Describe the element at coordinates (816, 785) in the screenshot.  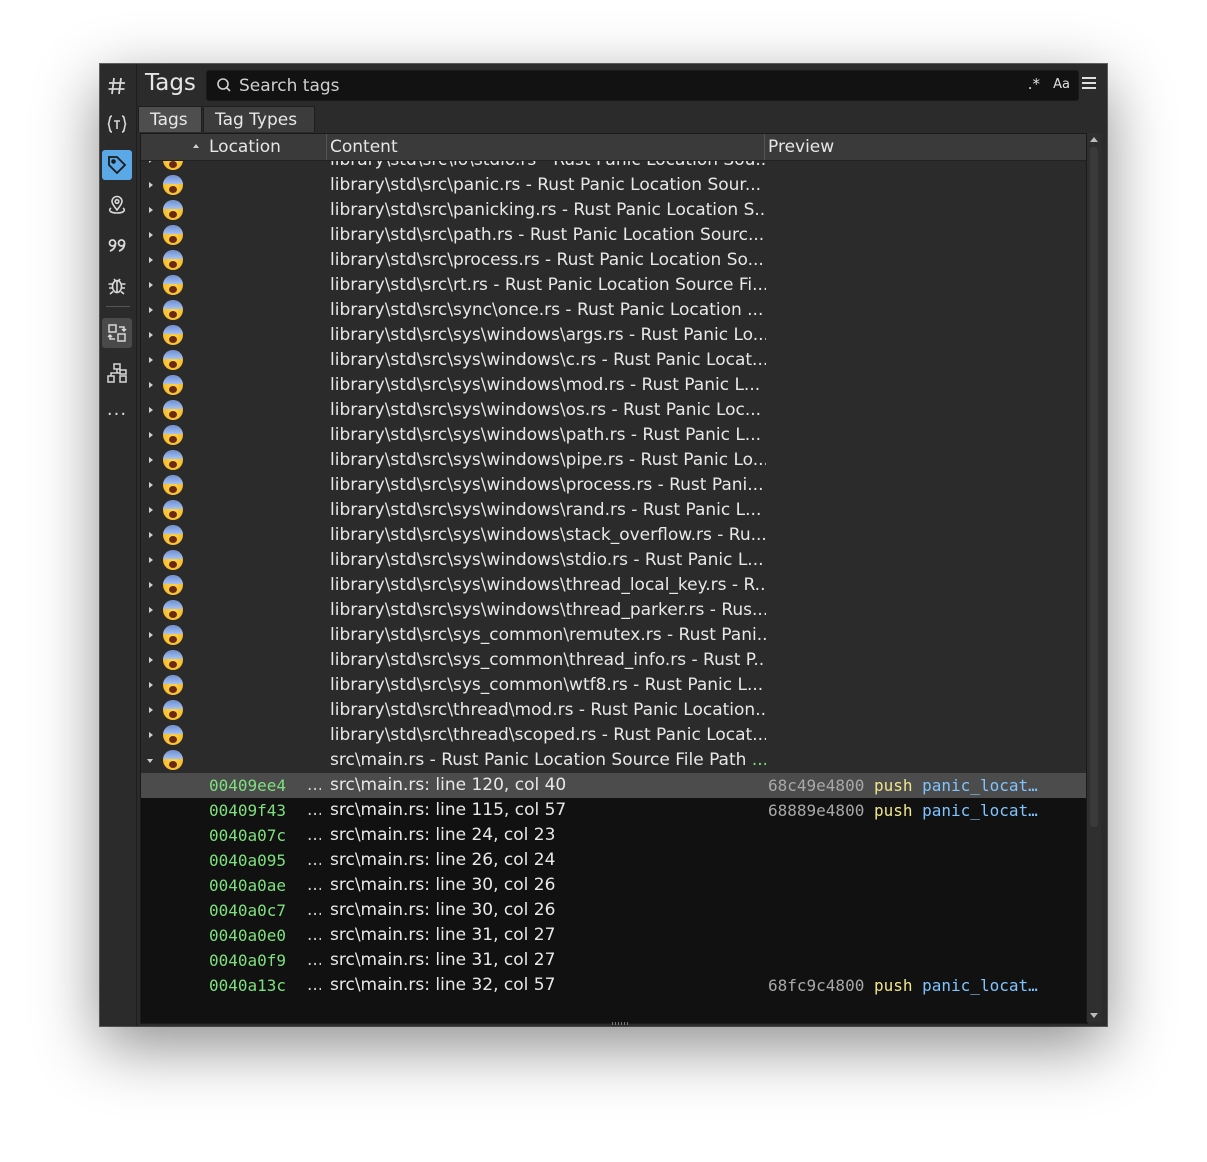
I see `preview-bytes: 68c49e4800` at that location.